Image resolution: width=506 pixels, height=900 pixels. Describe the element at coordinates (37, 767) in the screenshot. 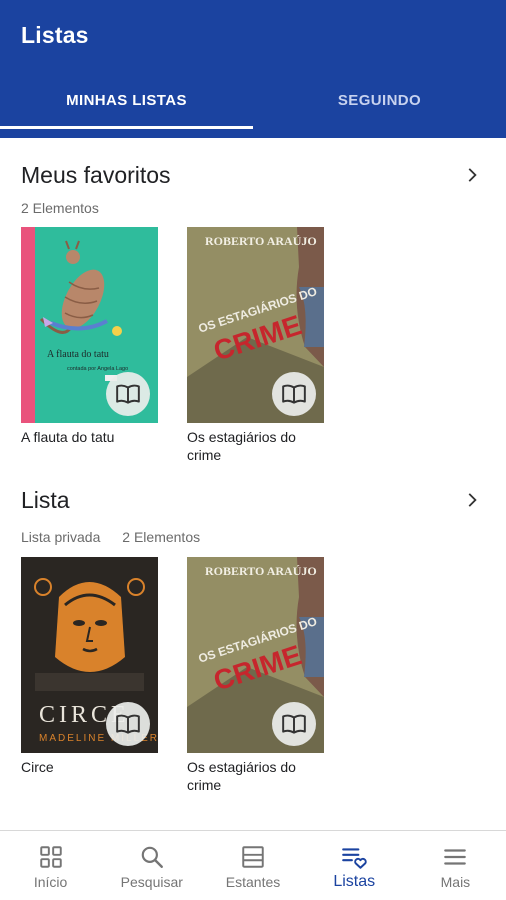

I see `book-title: Circe` at that location.